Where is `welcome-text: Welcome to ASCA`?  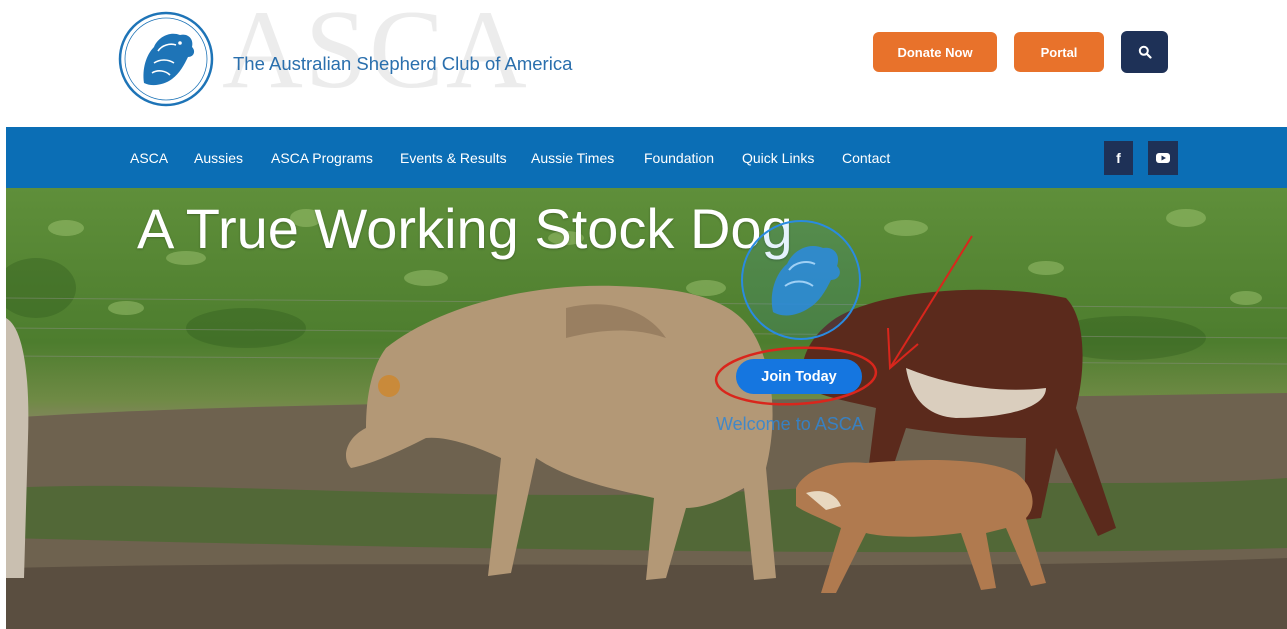 welcome-text: Welcome to ASCA is located at coordinates (790, 424).